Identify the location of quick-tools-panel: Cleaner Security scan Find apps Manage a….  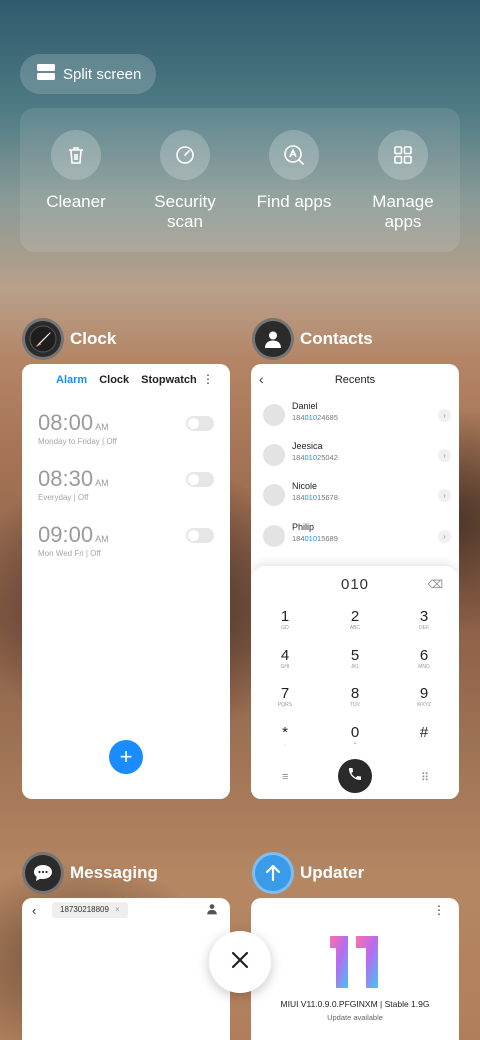
(240, 180).